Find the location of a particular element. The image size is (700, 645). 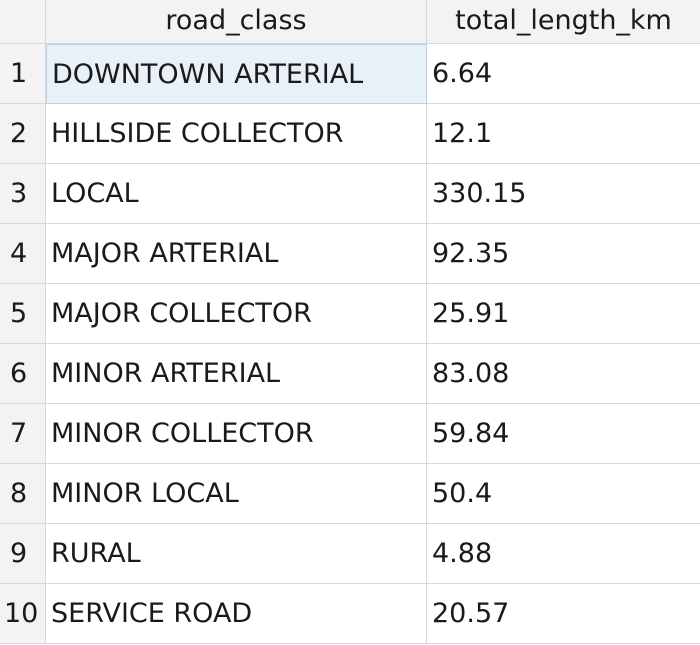

cell-total-length-km: 25.91 is located at coordinates (563, 314).